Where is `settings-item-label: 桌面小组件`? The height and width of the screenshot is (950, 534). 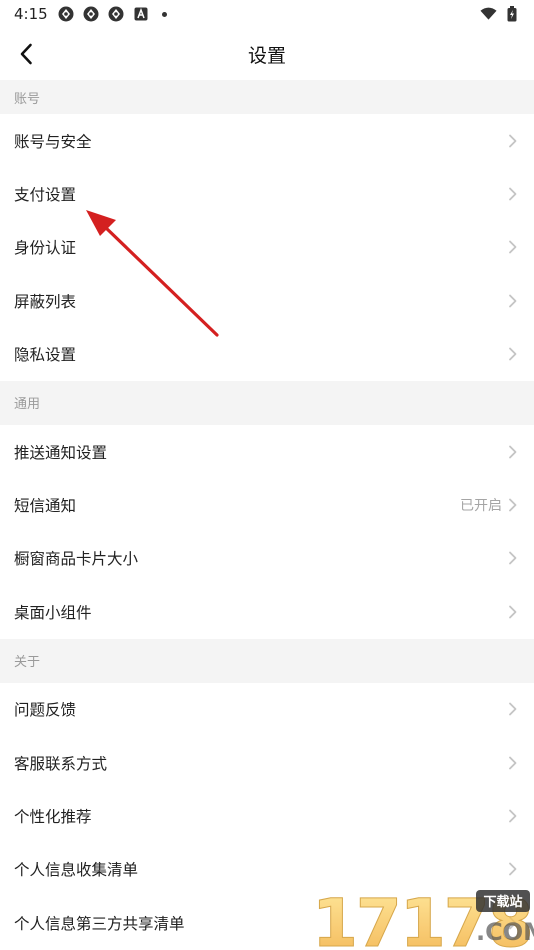 settings-item-label: 桌面小组件 is located at coordinates (53, 612).